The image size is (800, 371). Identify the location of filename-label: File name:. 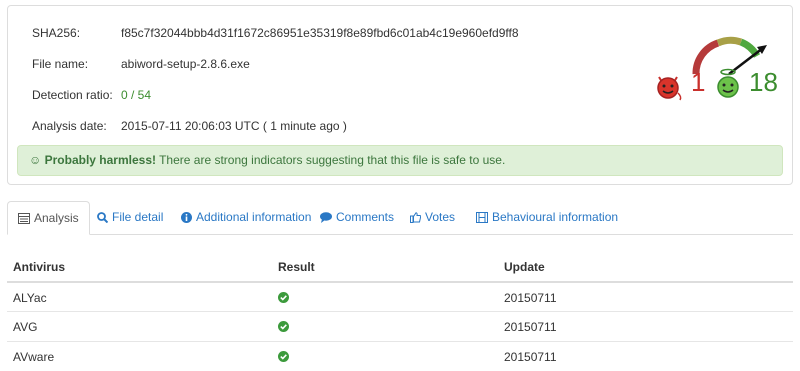
(60, 64).